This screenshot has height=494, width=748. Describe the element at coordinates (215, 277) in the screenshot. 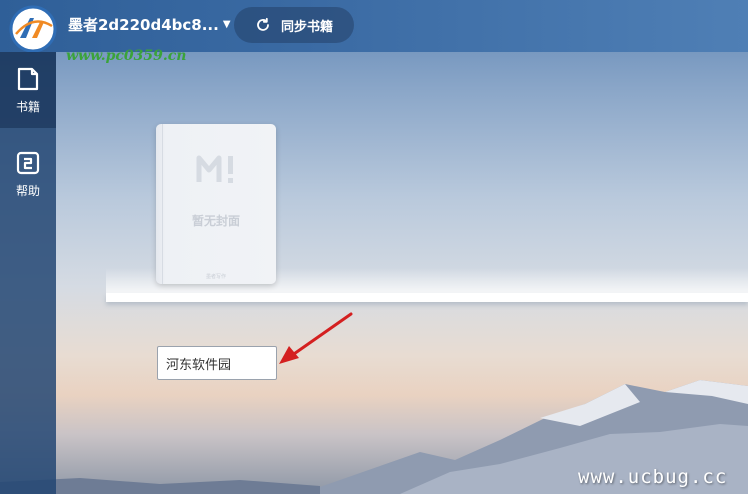

I see `book-publisher-text: 墨者写作` at that location.